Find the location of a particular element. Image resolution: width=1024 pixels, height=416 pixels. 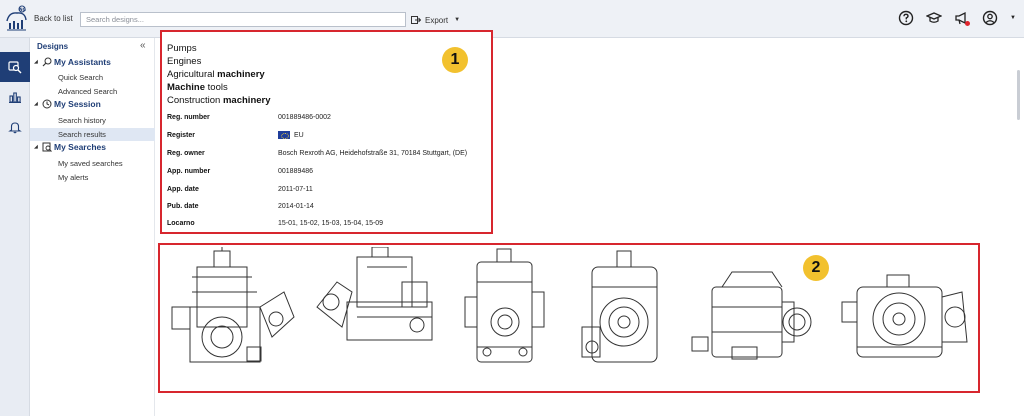

history-clock-icon is located at coordinates (47, 104).